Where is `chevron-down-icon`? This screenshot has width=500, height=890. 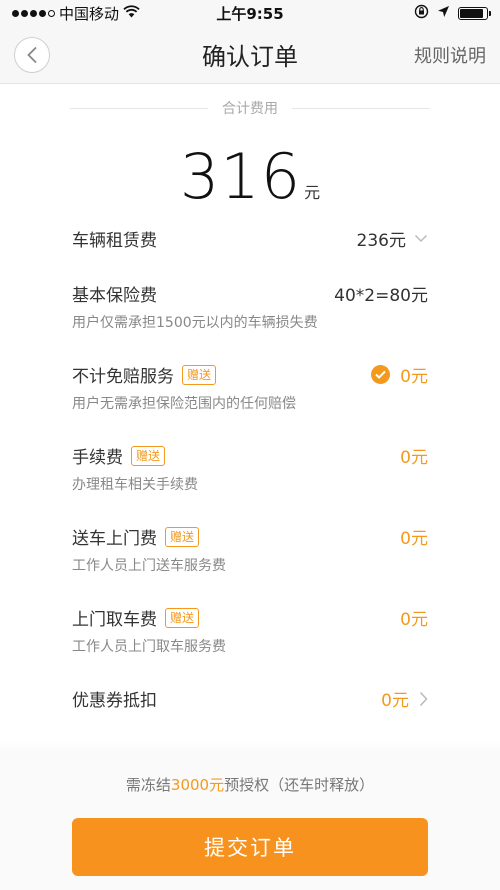 chevron-down-icon is located at coordinates (421, 238).